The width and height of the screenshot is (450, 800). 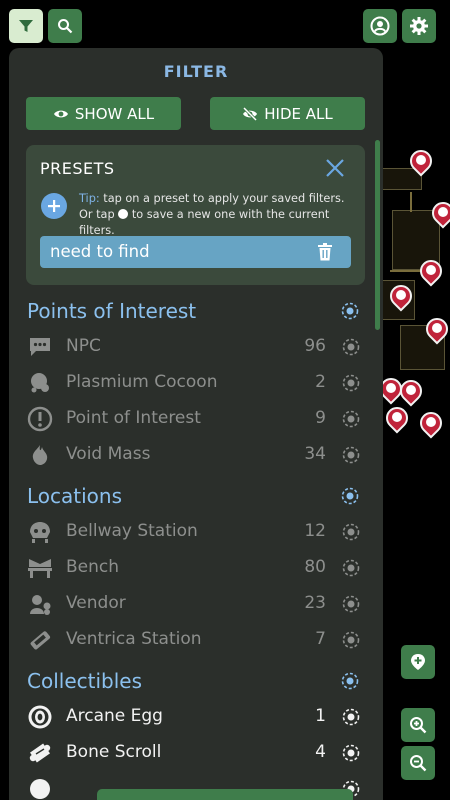 What do you see at coordinates (315, 567) in the screenshot?
I see `filter-row-count: 80` at bounding box center [315, 567].